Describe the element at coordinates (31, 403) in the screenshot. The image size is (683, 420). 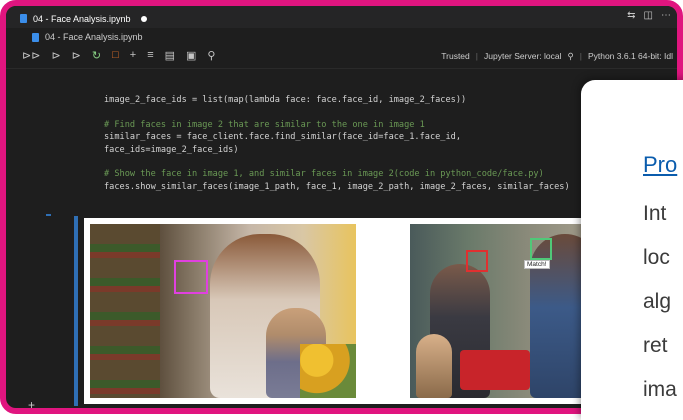
I see `add-cell-bottom-icon: +` at that location.